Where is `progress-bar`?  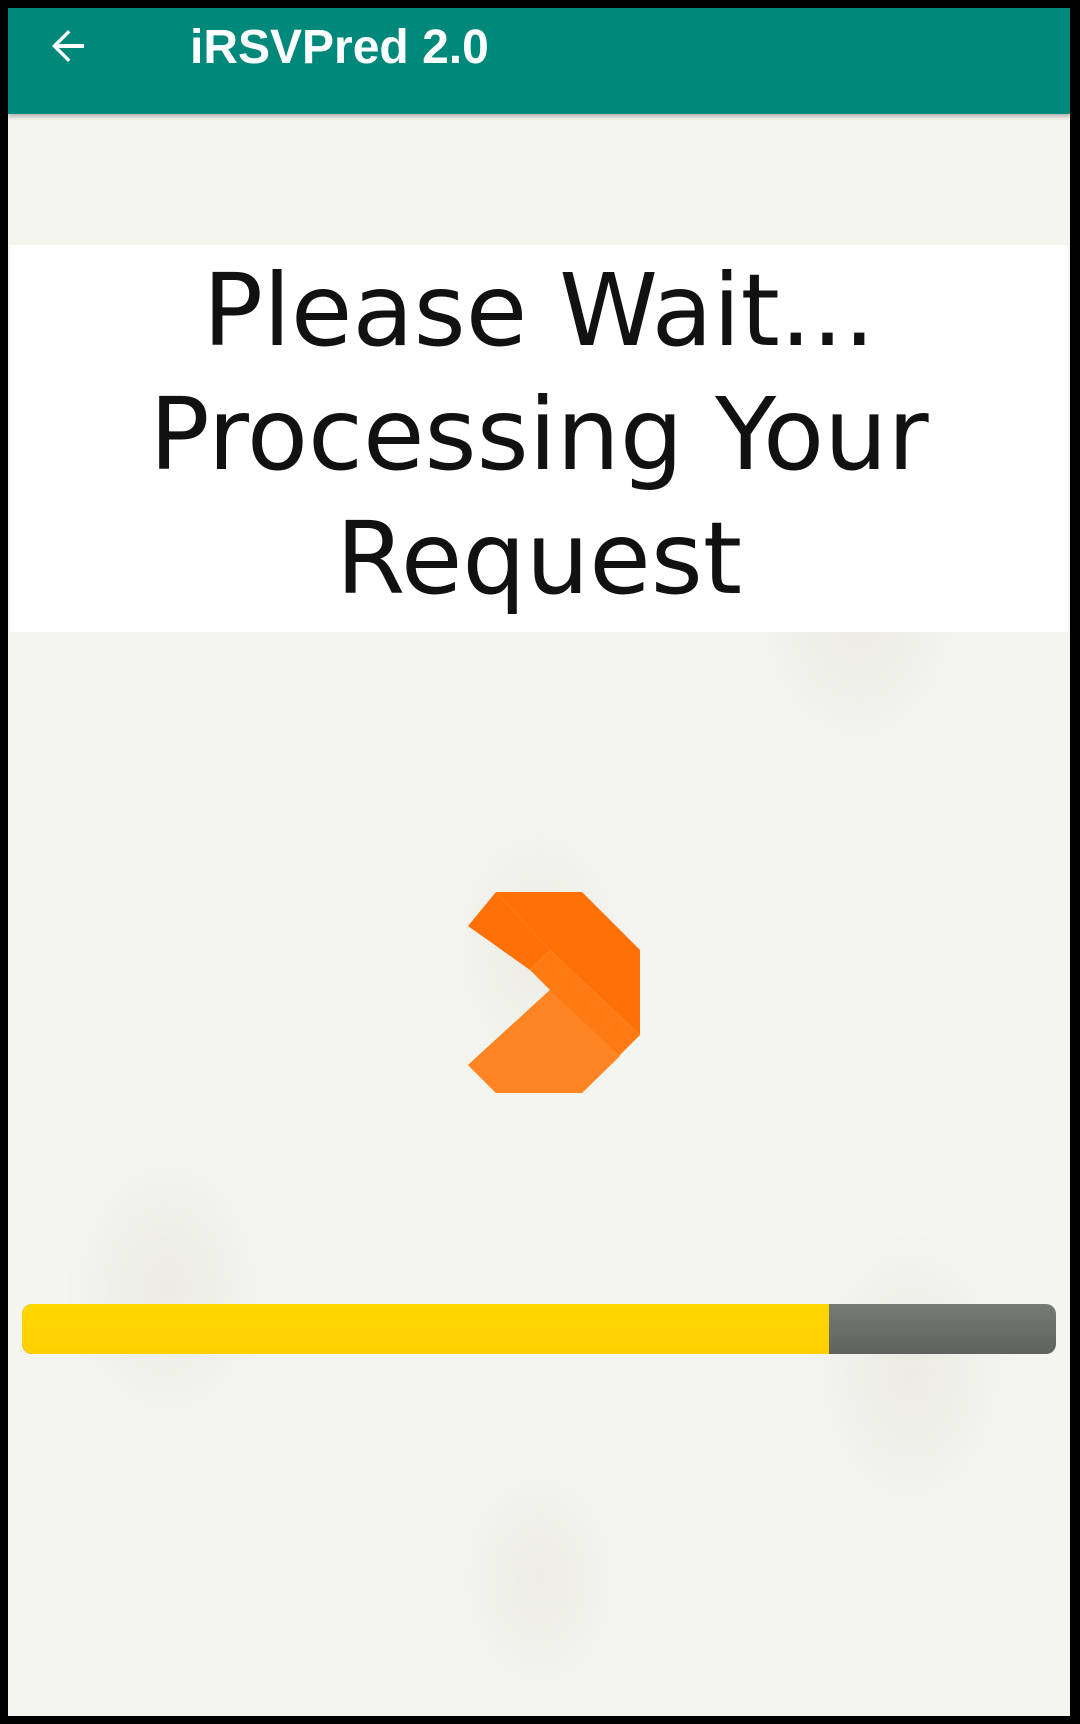
progress-bar is located at coordinates (539, 1329).